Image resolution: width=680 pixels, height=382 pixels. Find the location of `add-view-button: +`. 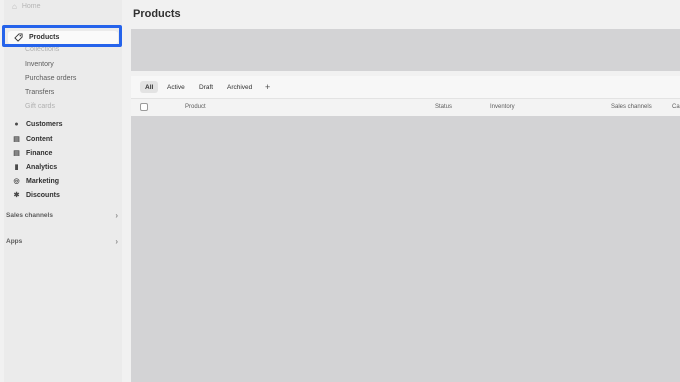

add-view-button: + is located at coordinates (267, 87).